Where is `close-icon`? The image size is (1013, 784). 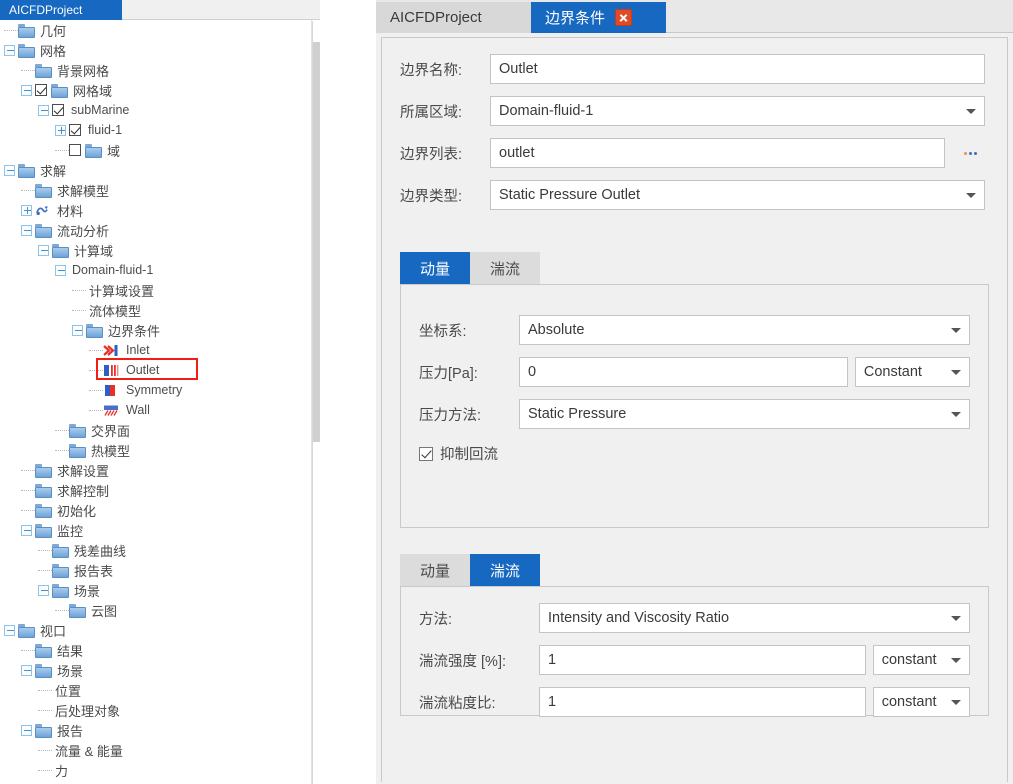 close-icon is located at coordinates (624, 17).